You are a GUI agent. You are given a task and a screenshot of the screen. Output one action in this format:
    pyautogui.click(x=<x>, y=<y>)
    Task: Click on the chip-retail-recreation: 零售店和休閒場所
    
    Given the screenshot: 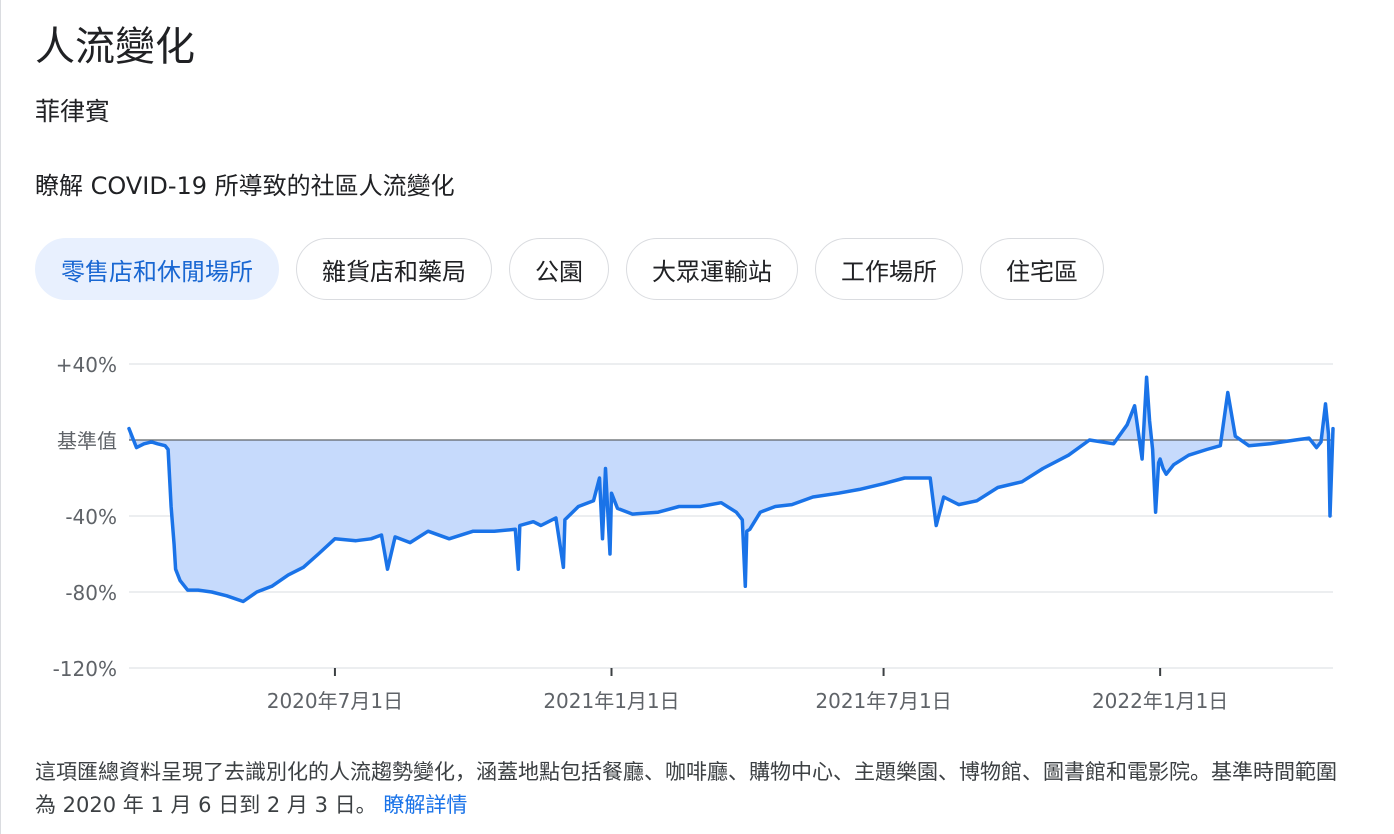 What is the action you would take?
    pyautogui.click(x=157, y=269)
    